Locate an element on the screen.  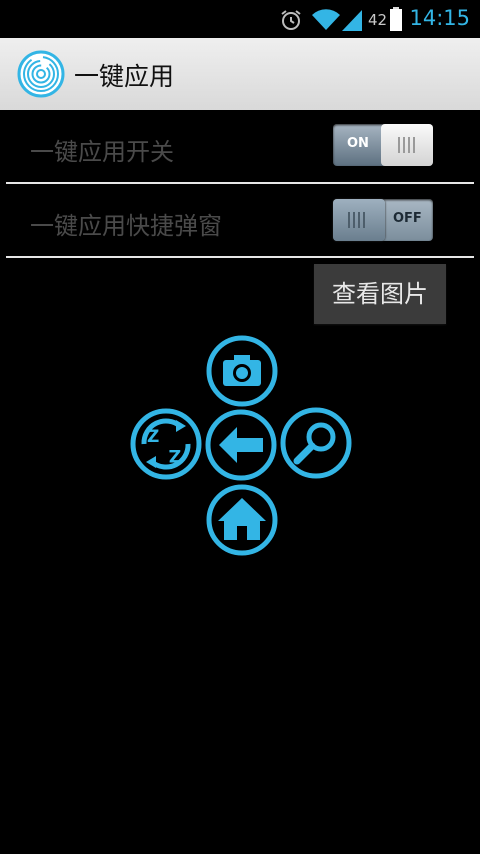
wifi-icon is located at coordinates (326, 19).